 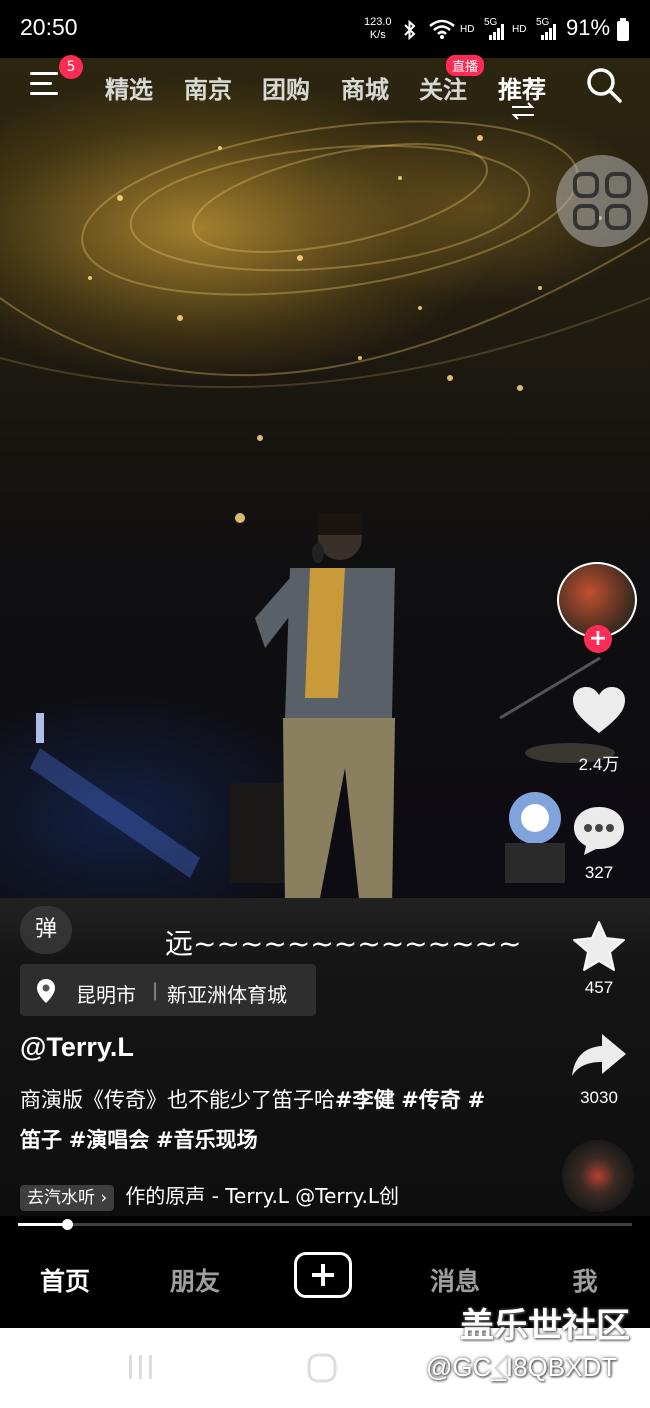 What do you see at coordinates (599, 710) in the screenshot?
I see `like-heart-icon` at bounding box center [599, 710].